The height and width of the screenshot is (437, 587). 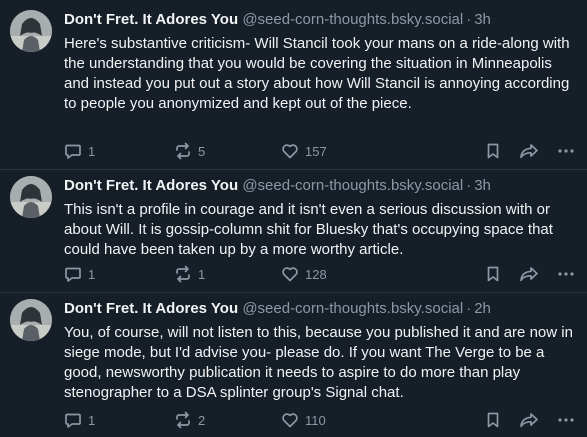 I want to click on like-button: 157, so click(x=304, y=151).